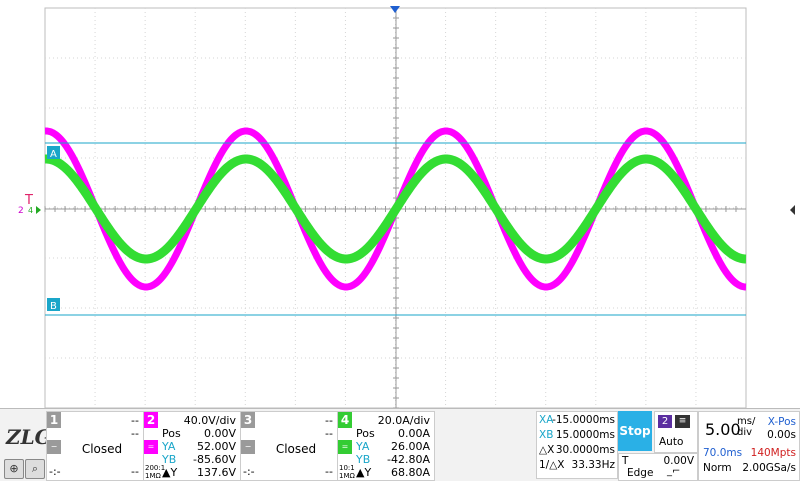  What do you see at coordinates (248, 447) in the screenshot?
I see `ch3-coupling-icon: −` at bounding box center [248, 447].